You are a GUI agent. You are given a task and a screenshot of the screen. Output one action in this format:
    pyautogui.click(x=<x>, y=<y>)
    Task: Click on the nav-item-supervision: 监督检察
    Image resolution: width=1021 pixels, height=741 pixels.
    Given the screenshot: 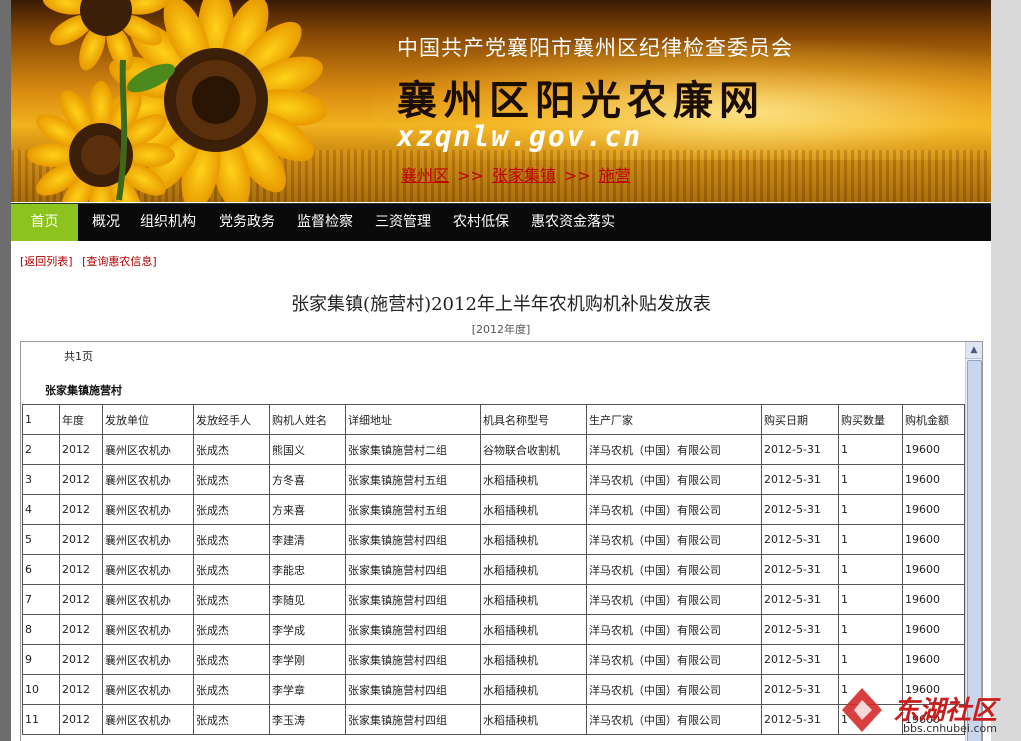 What is the action you would take?
    pyautogui.click(x=325, y=222)
    